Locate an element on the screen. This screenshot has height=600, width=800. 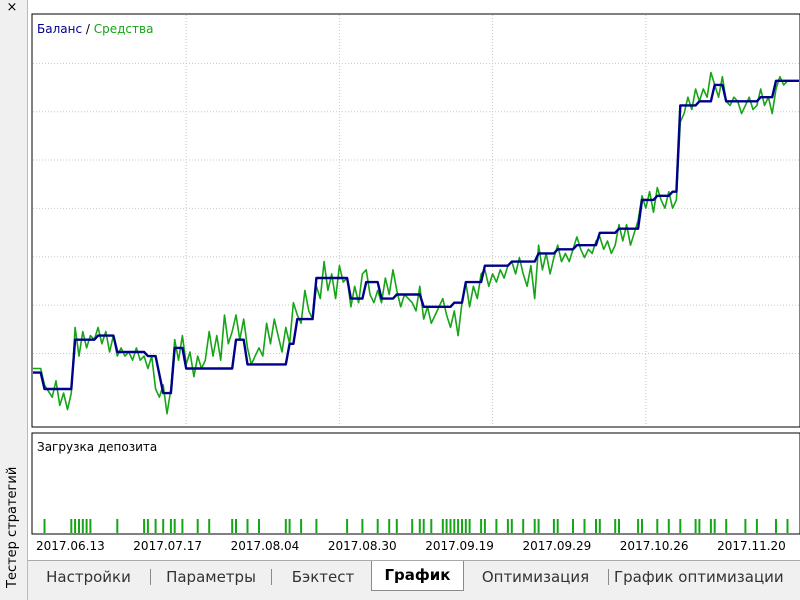
x-axis-tick-label: 2017.08.30 is located at coordinates (362, 546).